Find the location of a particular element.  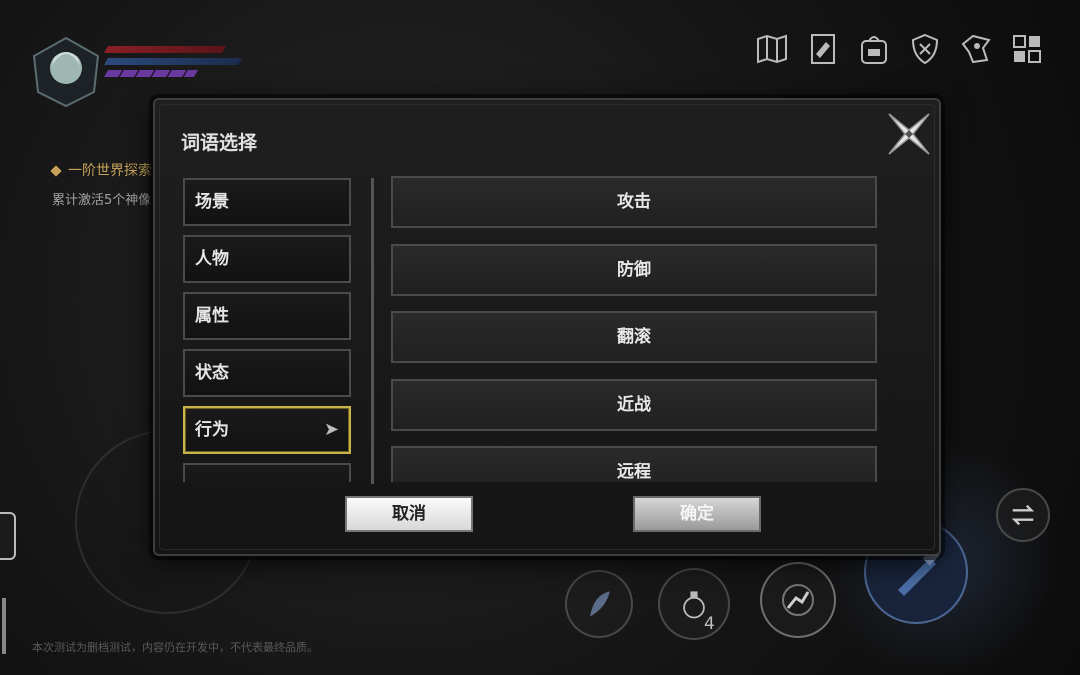

top-menu is located at coordinates (899, 49).